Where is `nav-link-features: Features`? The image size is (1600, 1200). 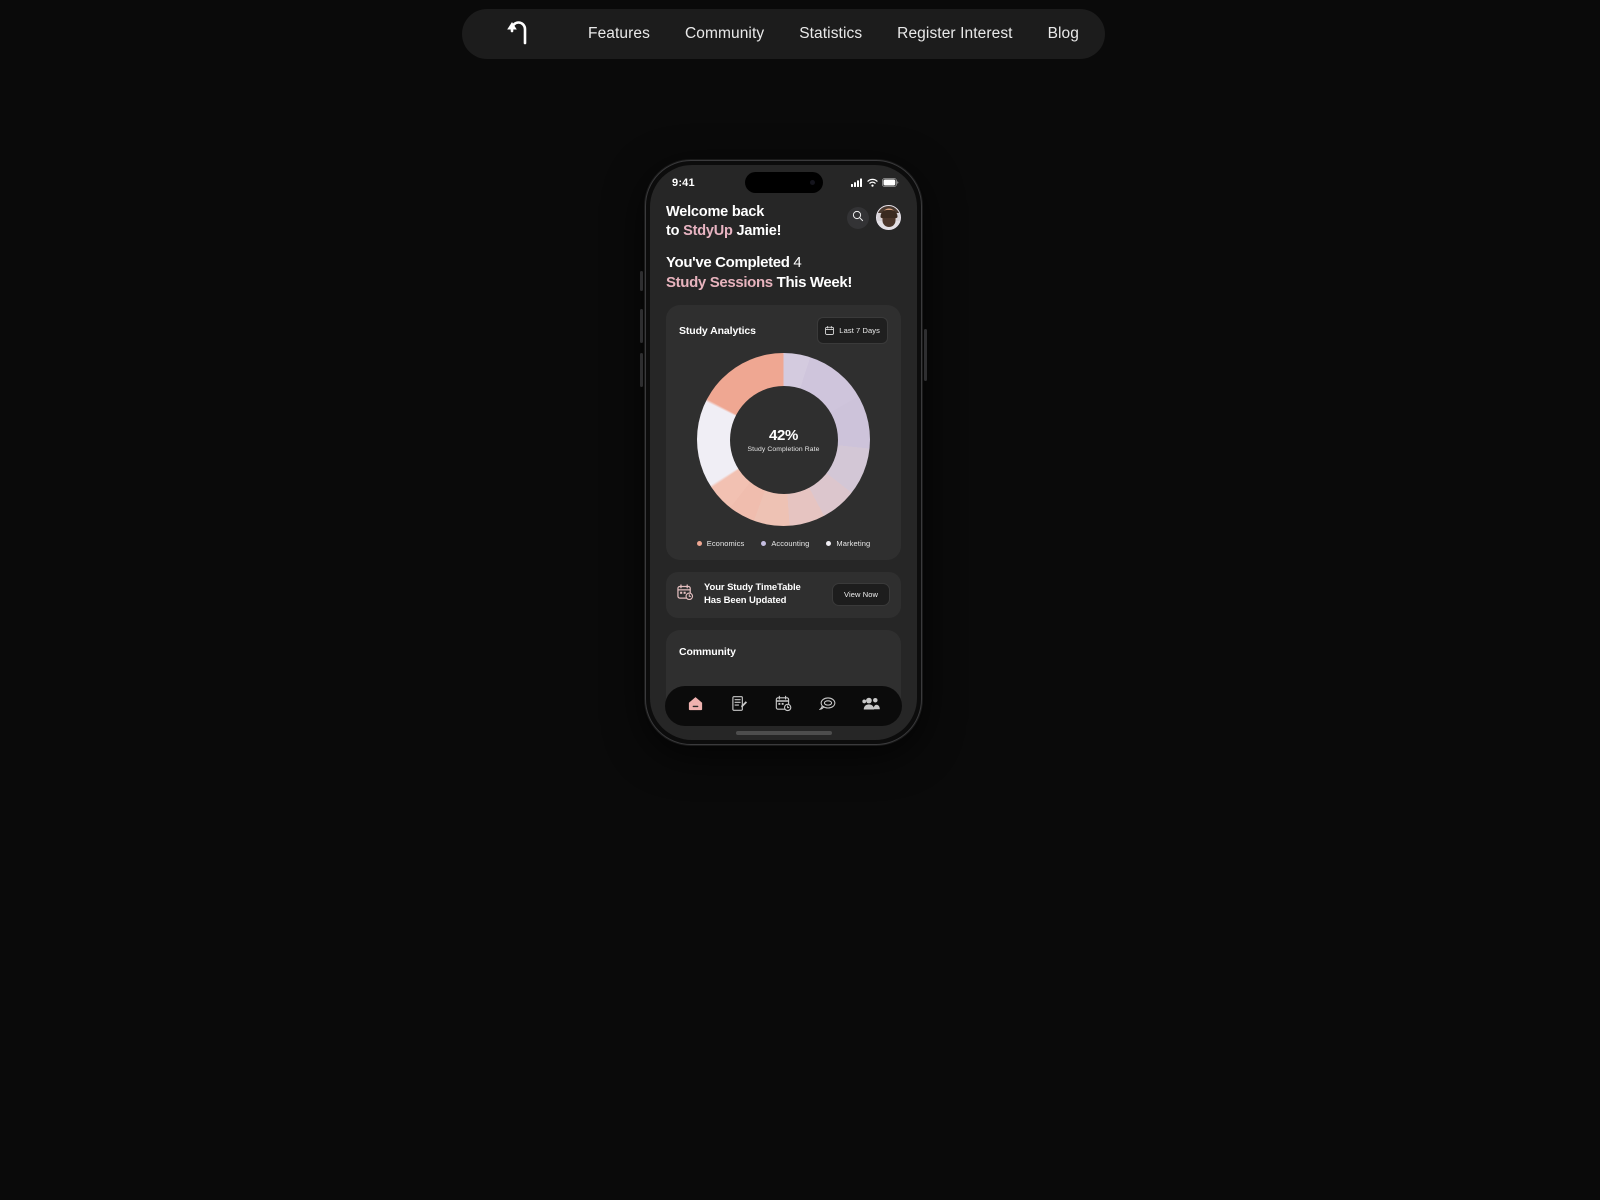 nav-link-features: Features is located at coordinates (619, 34).